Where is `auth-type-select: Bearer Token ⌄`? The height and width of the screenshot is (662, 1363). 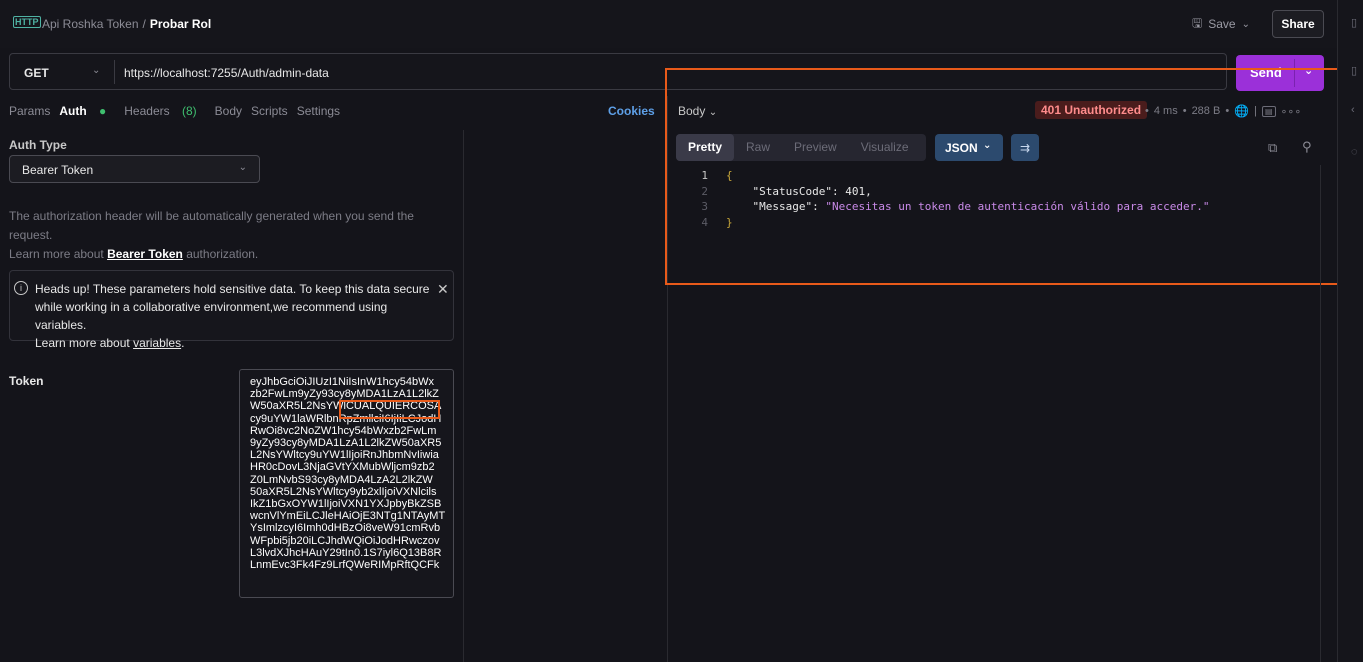 auth-type-select: Bearer Token ⌄ is located at coordinates (134, 169).